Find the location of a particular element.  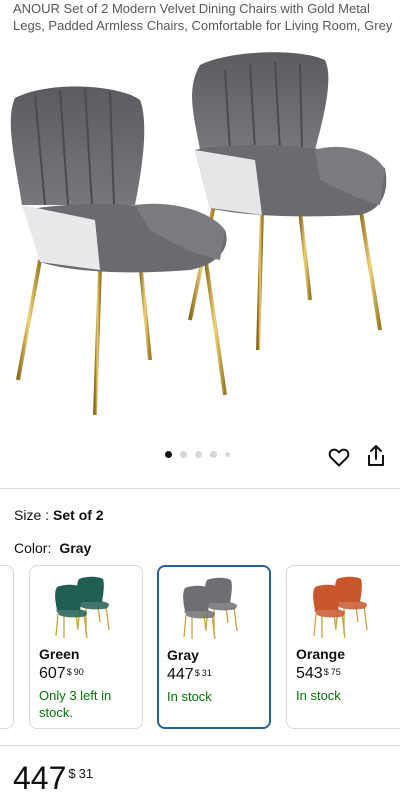

price-cents: 75 is located at coordinates (335, 672).